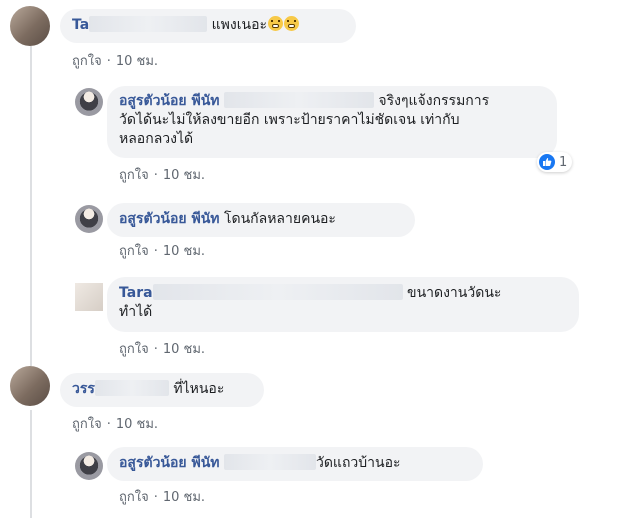  Describe the element at coordinates (454, 293) in the screenshot. I see `comment-text-line: ขนาดงานวัดนะ` at that location.